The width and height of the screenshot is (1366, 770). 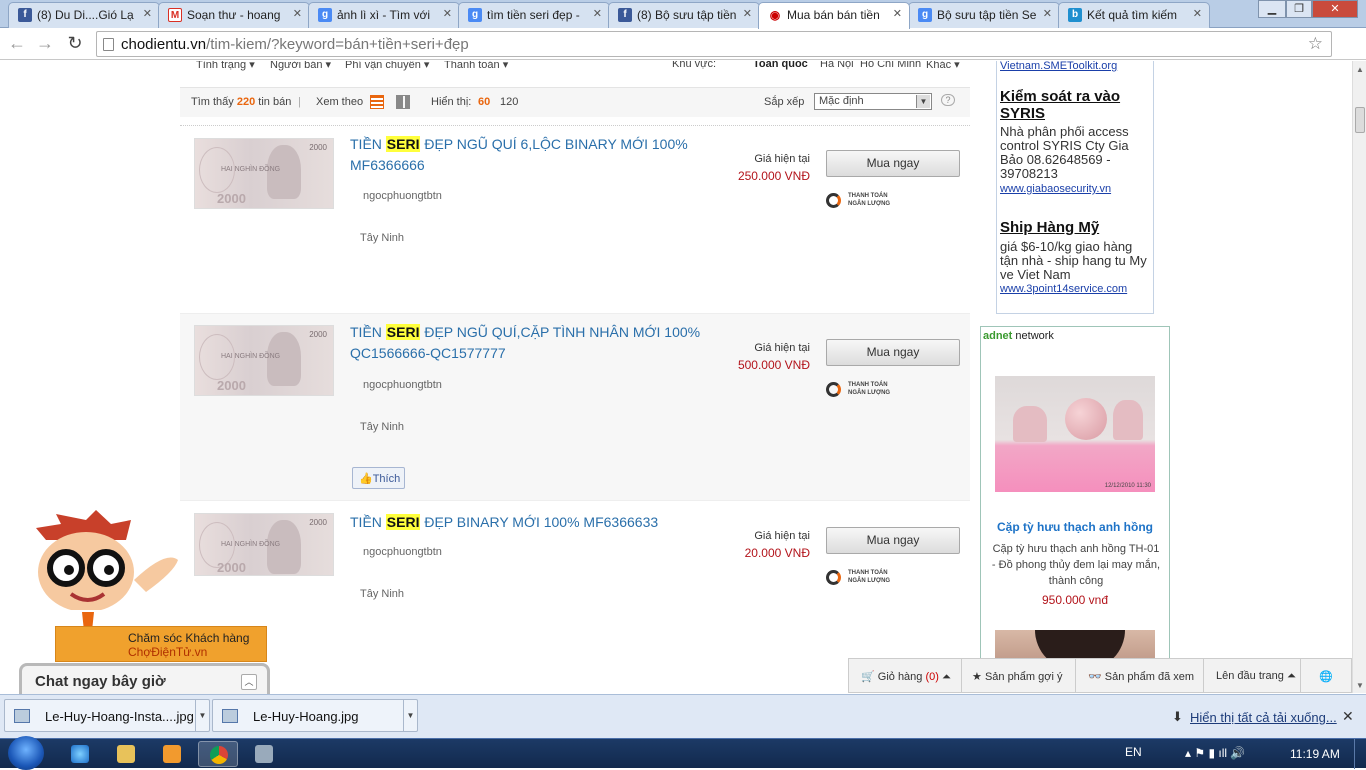 I want to click on cart-button: 🛒 Giỏ hàng (0) ⏶, so click(x=905, y=676).